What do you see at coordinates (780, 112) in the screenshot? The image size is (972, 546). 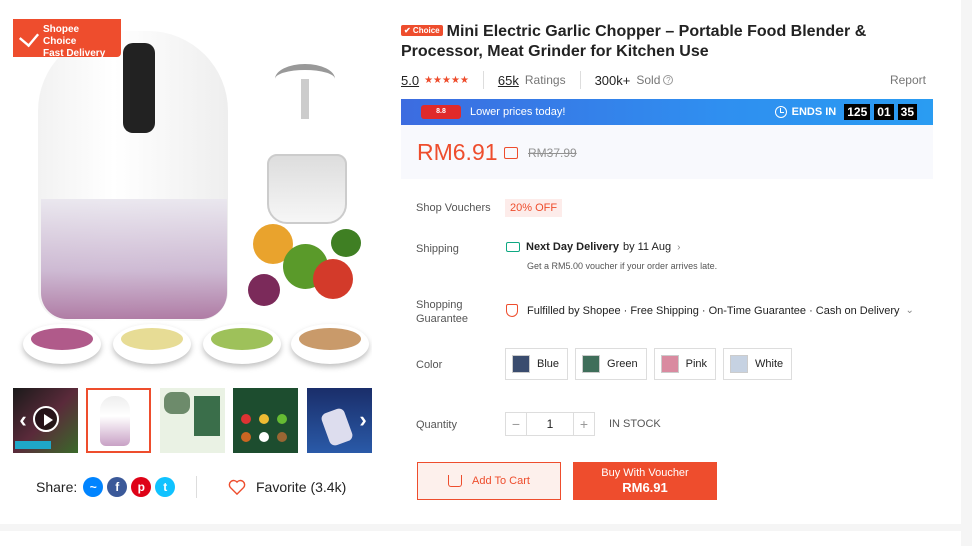 I see `clock-icon` at bounding box center [780, 112].